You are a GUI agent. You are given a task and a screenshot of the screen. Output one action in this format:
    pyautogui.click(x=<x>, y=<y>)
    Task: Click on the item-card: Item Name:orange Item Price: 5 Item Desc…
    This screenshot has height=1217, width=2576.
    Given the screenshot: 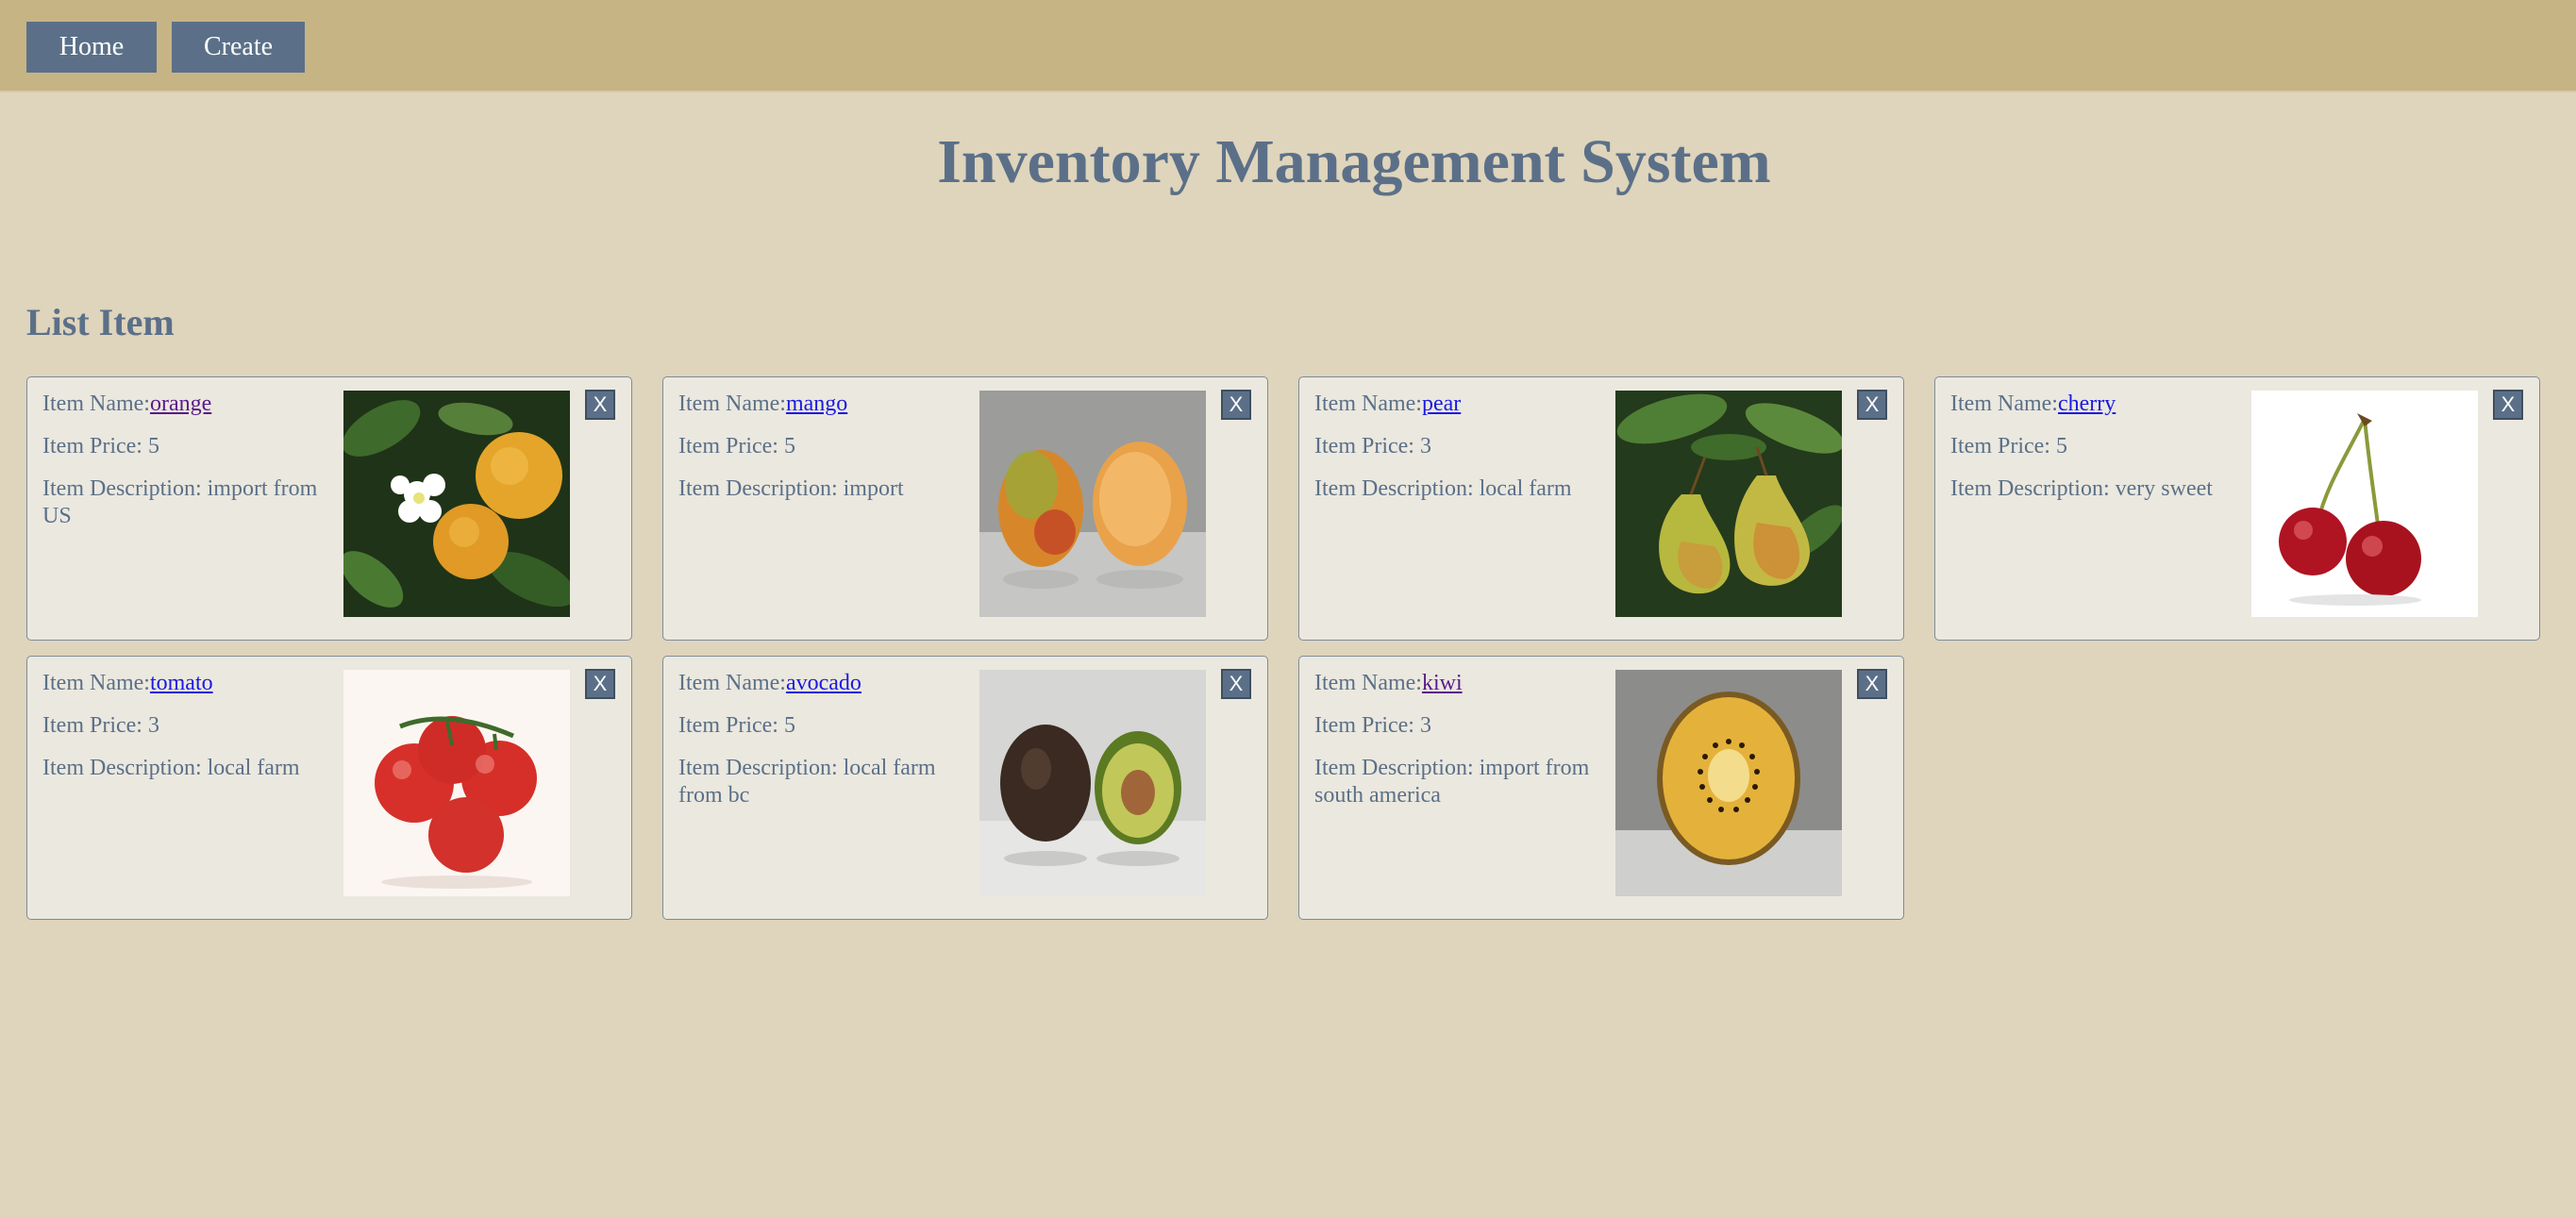 What is the action you would take?
    pyautogui.click(x=329, y=508)
    